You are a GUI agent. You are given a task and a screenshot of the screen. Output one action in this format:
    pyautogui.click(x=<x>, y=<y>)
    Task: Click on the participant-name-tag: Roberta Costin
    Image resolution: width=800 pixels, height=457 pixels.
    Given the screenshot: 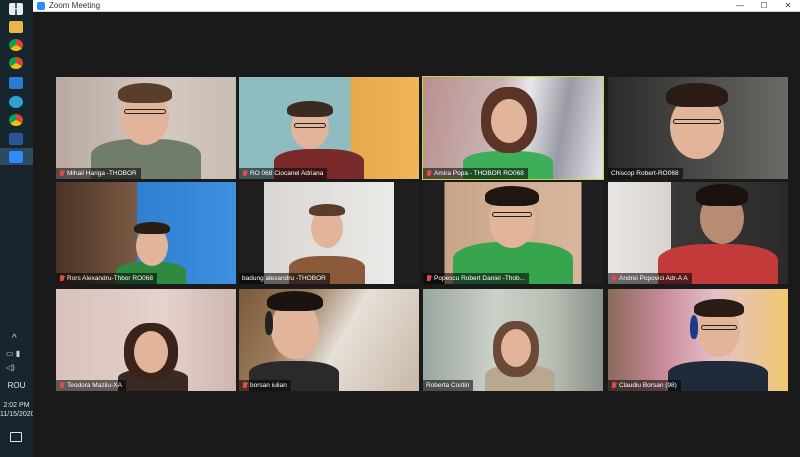 What is the action you would take?
    pyautogui.click(x=448, y=385)
    